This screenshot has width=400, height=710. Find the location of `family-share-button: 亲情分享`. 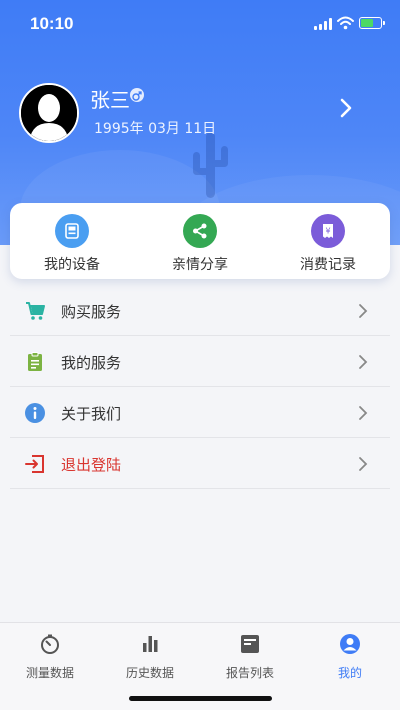

family-share-button: 亲情分享 is located at coordinates (200, 244).